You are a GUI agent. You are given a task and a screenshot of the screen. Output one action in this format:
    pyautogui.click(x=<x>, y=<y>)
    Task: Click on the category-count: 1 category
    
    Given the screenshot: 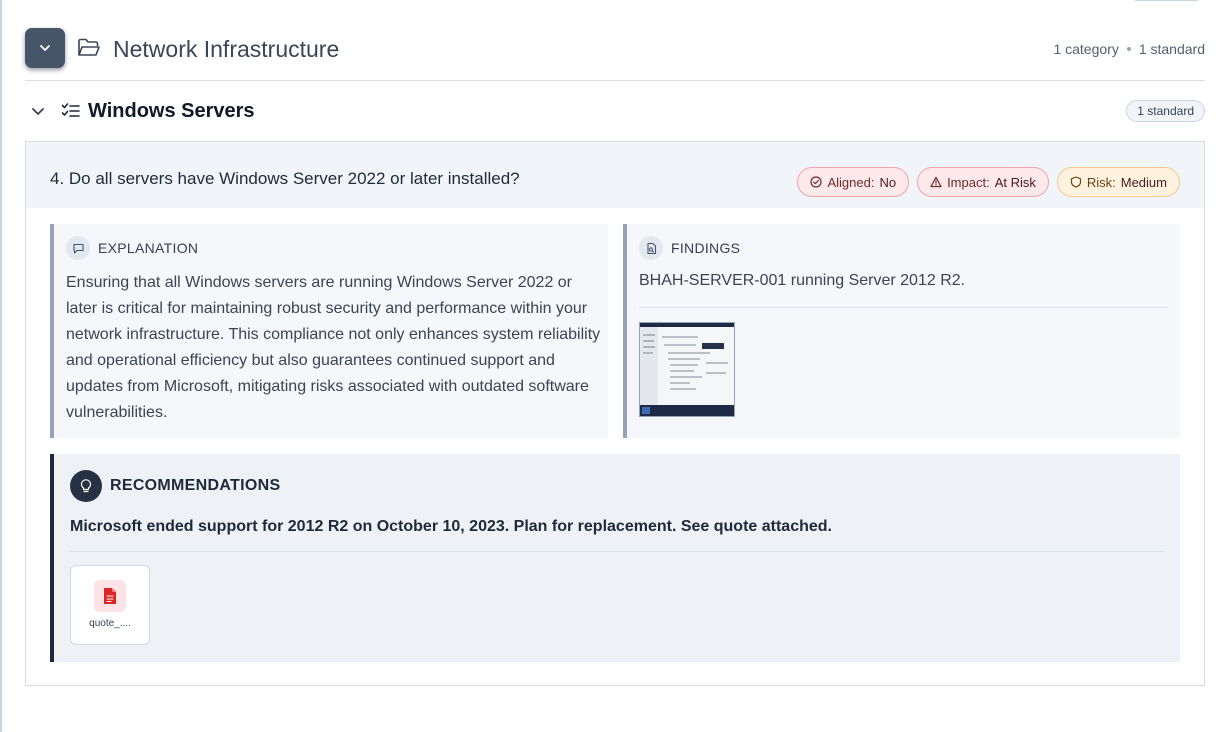 What is the action you would take?
    pyautogui.click(x=1086, y=49)
    